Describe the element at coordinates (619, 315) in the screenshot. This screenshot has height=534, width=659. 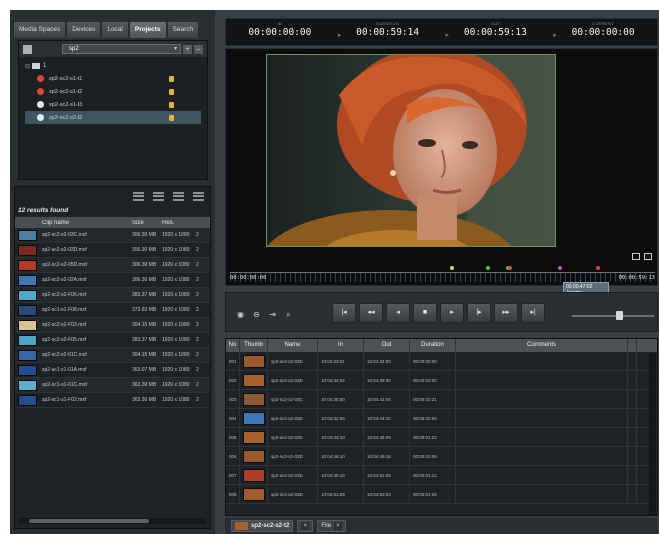
I see `slider-knob` at that location.